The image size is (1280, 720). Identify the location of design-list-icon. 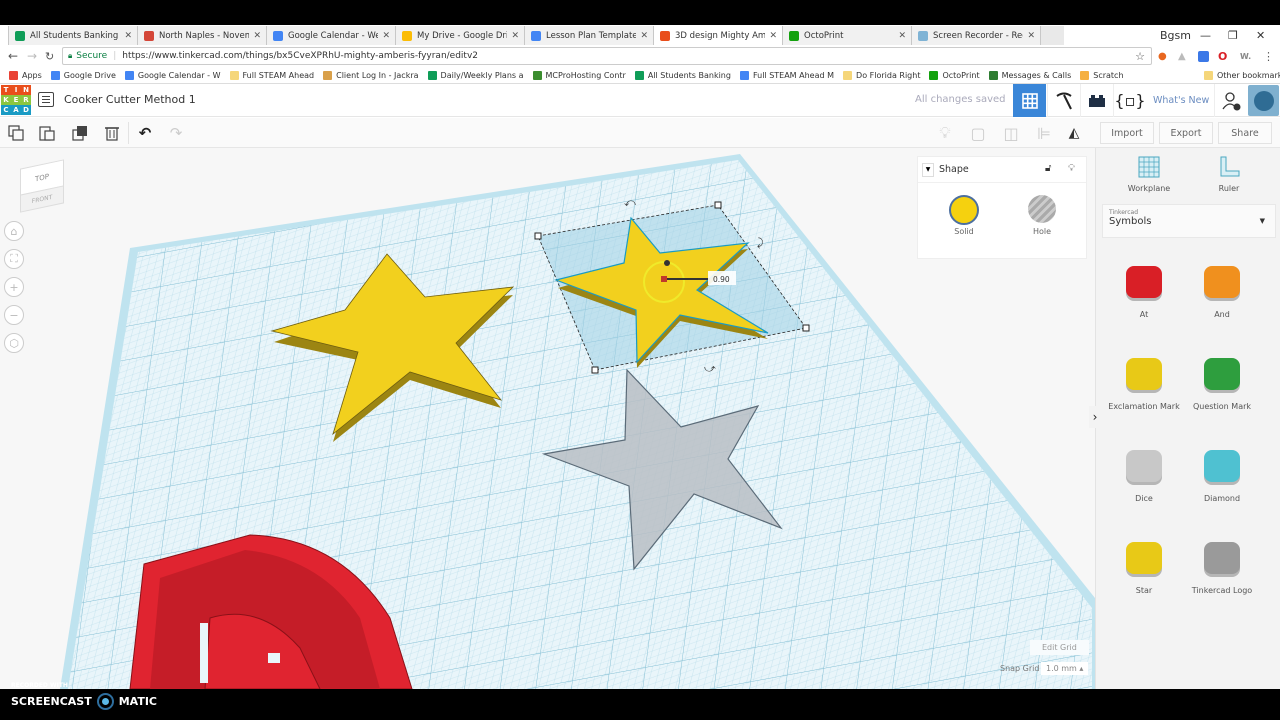
(46, 99).